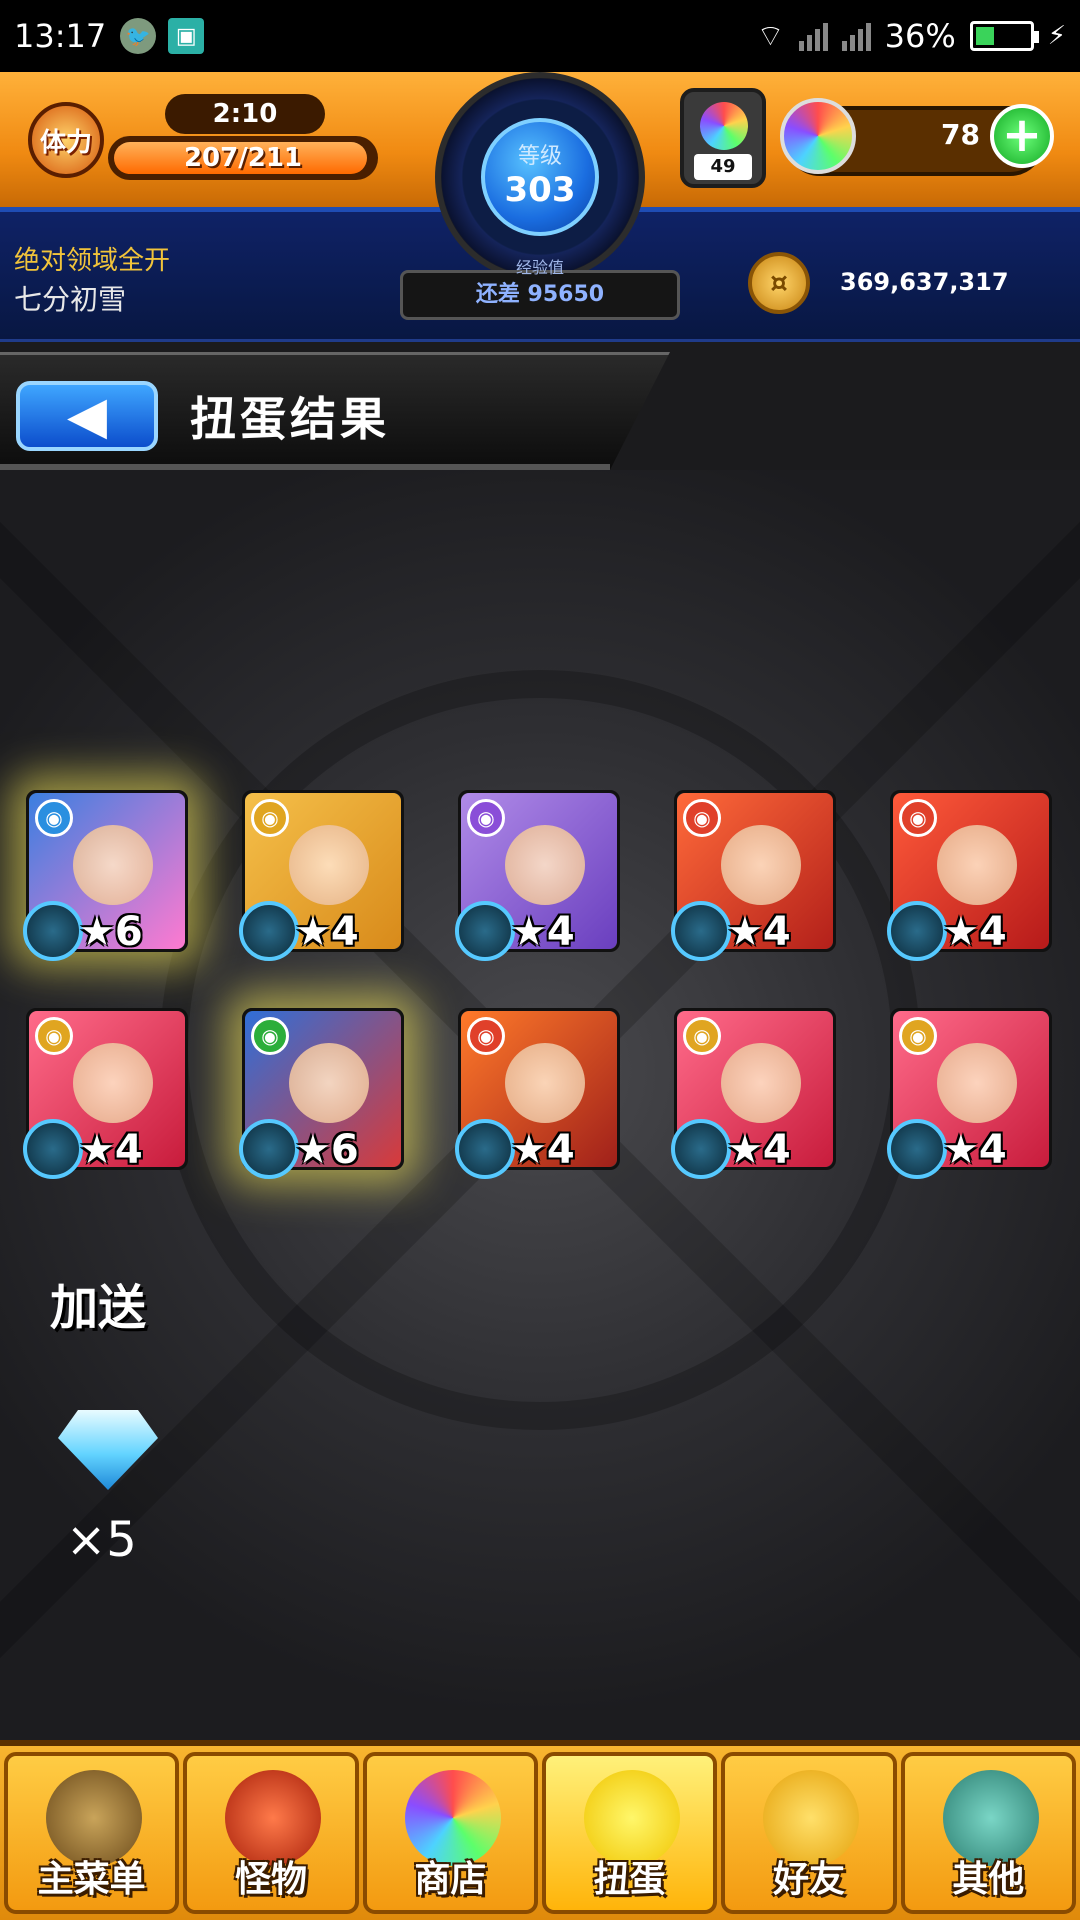  I want to click on battery-icon, so click(1004, 36).